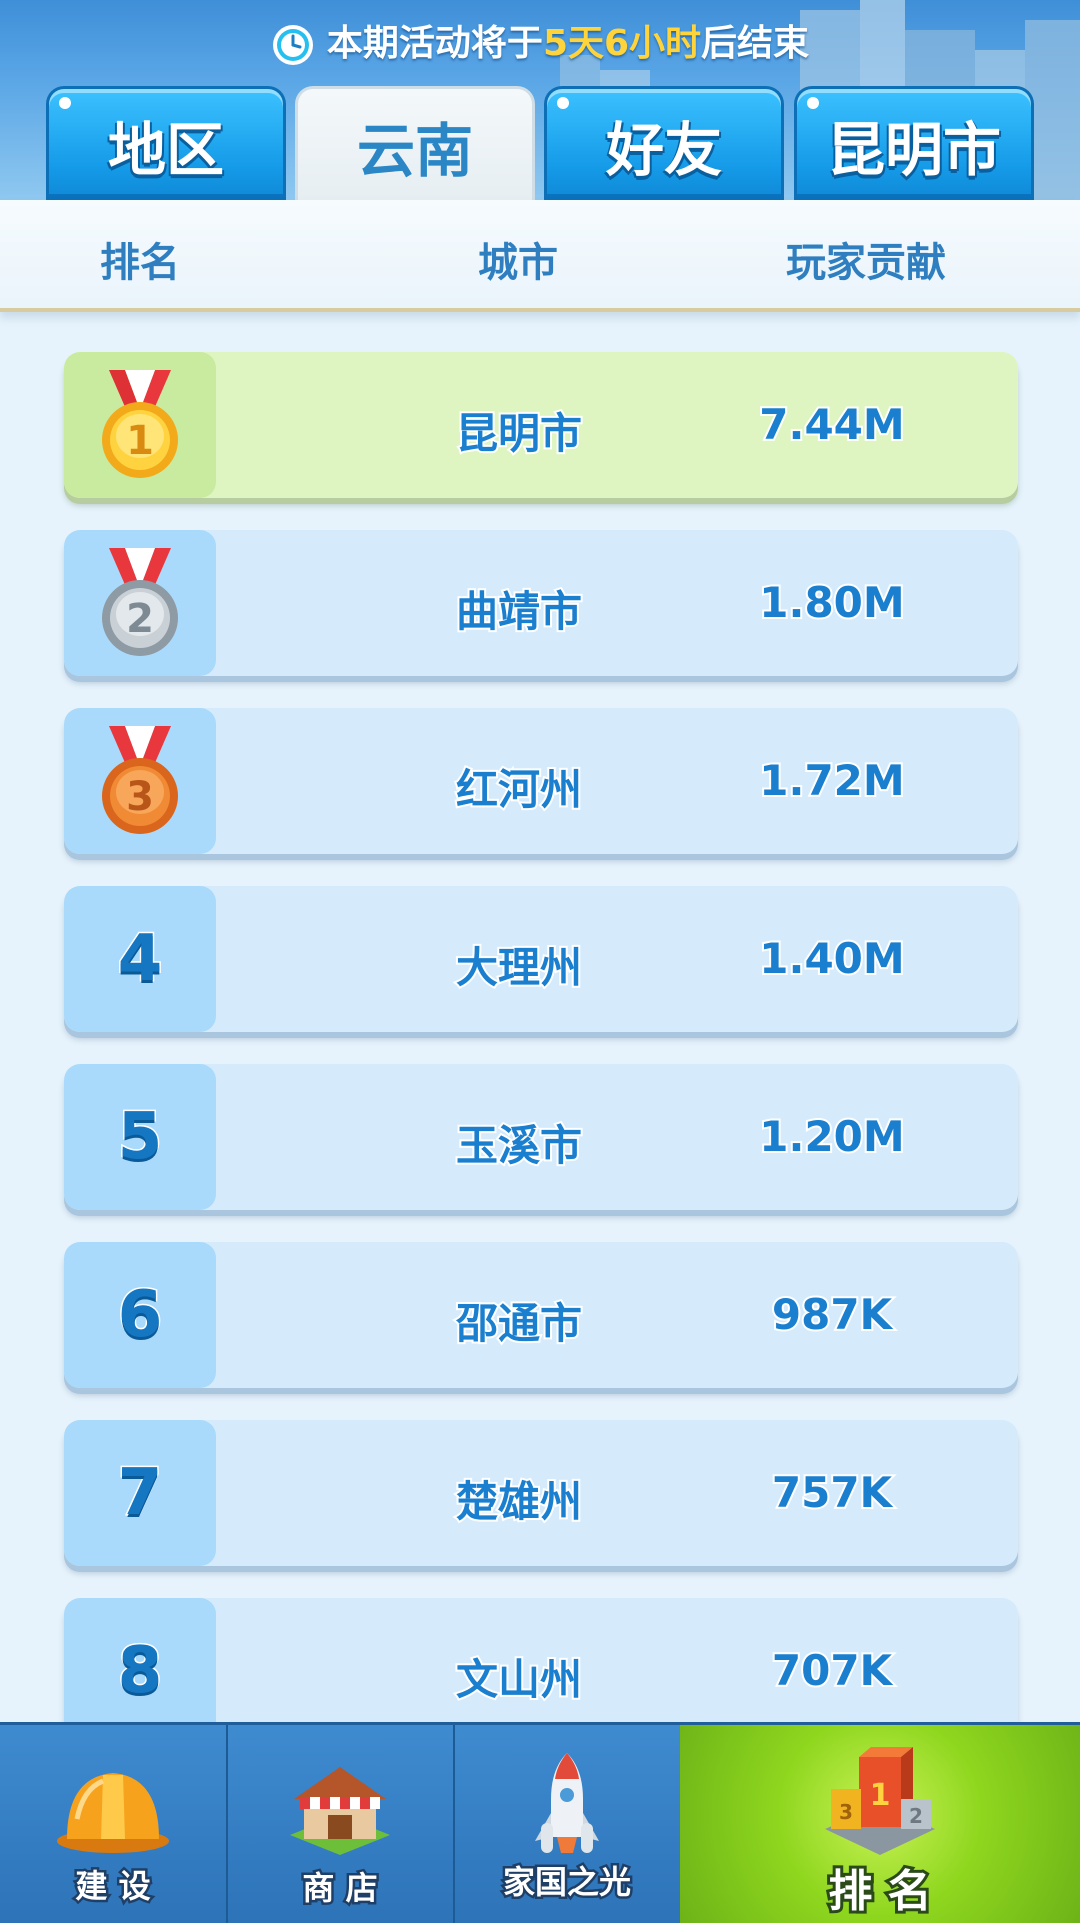  What do you see at coordinates (434, 43) in the screenshot?
I see `timer-prefix: 本期活动将于` at bounding box center [434, 43].